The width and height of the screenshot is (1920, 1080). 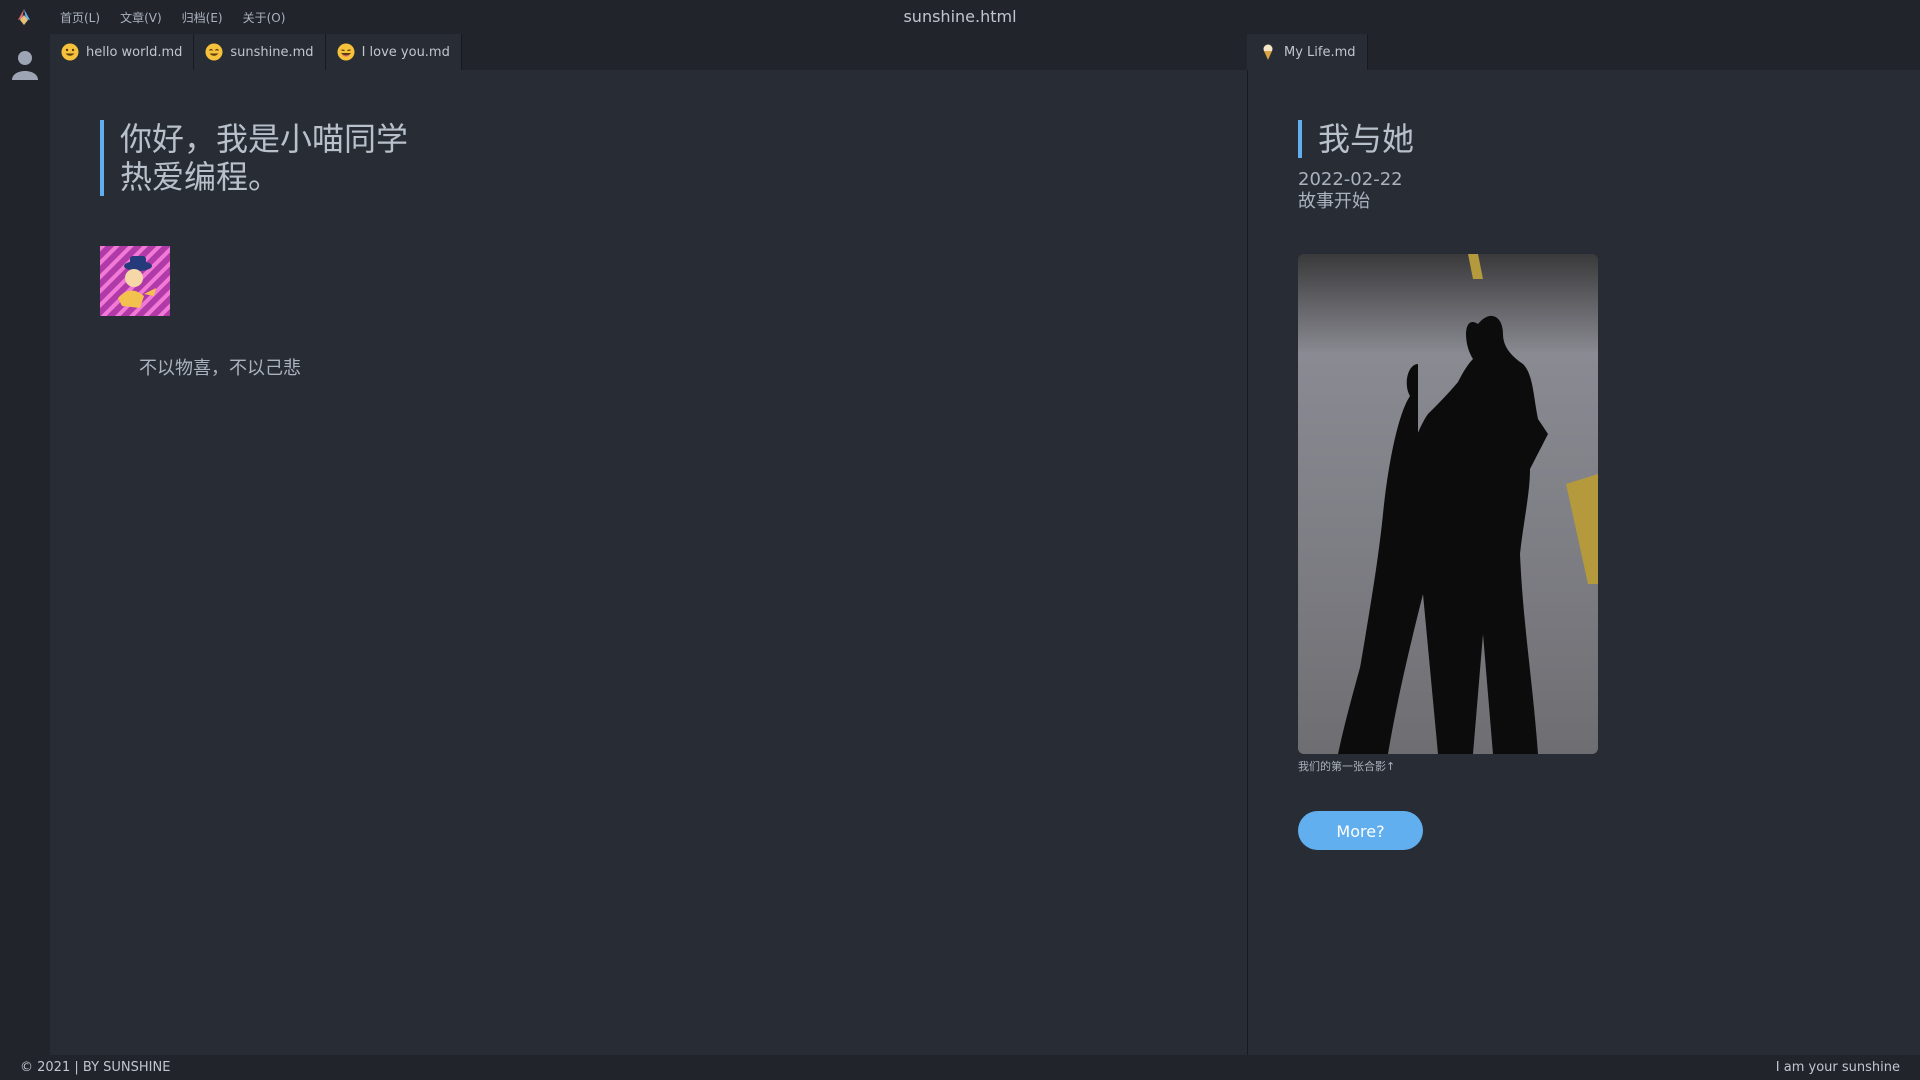 I want to click on menu-item-about: 关于(O), so click(x=264, y=17).